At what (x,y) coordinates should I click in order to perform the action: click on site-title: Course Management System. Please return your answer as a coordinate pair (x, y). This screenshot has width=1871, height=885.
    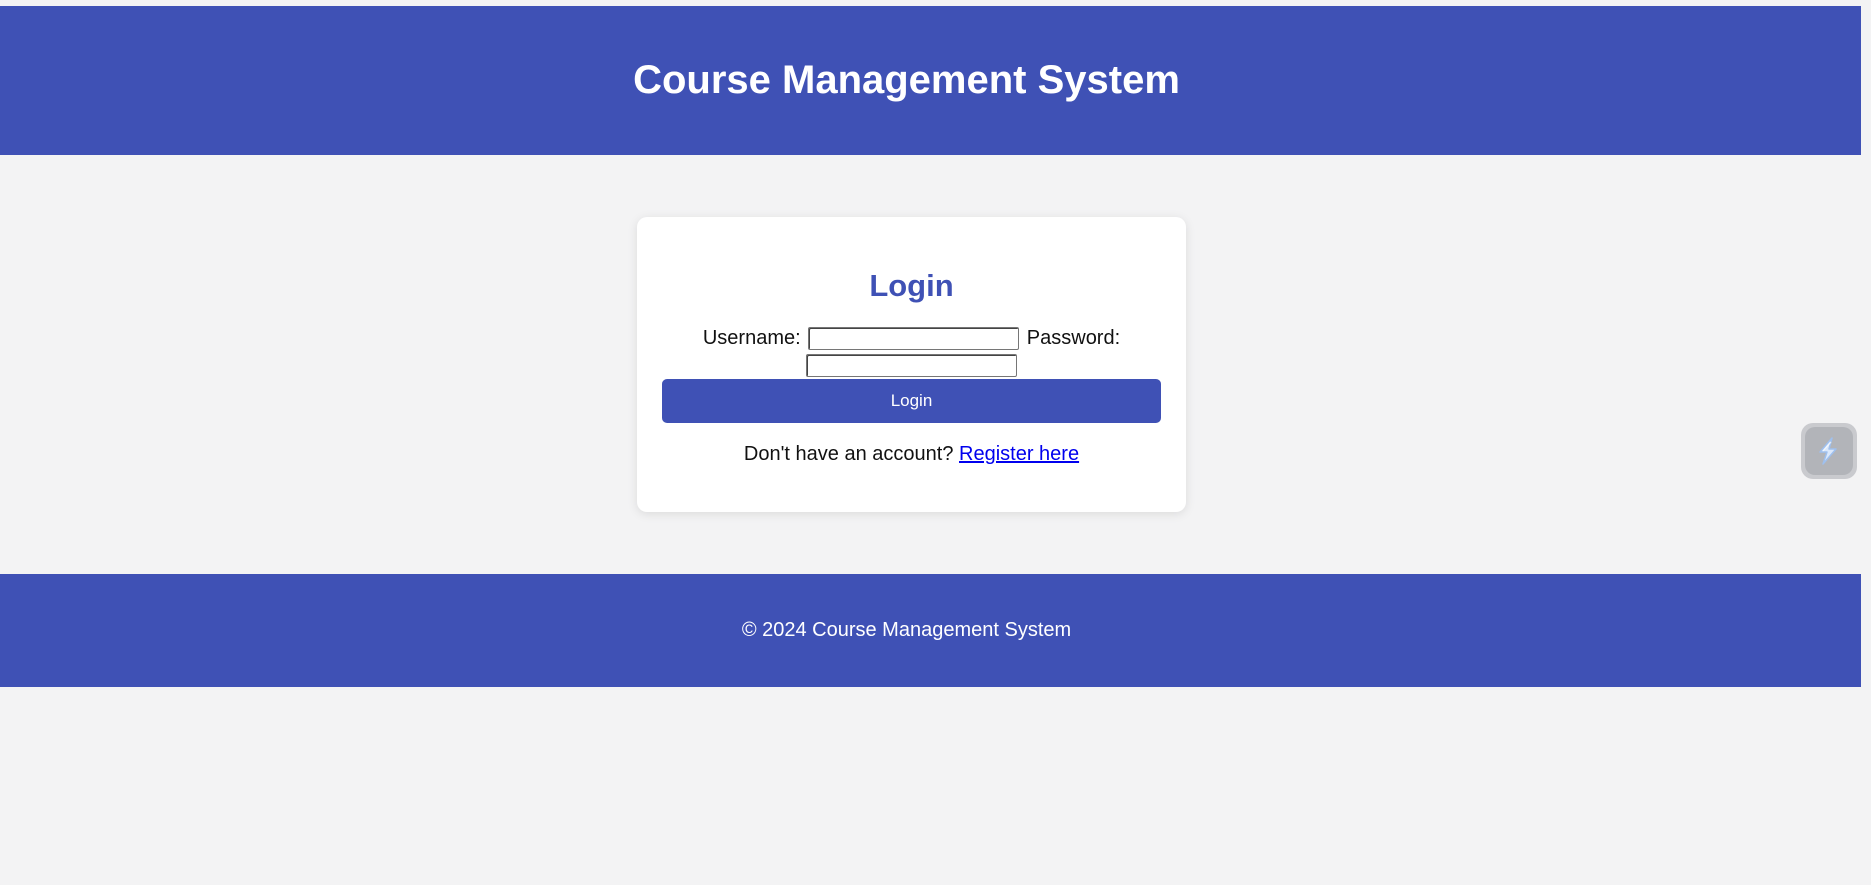
    Looking at the image, I should click on (906, 80).